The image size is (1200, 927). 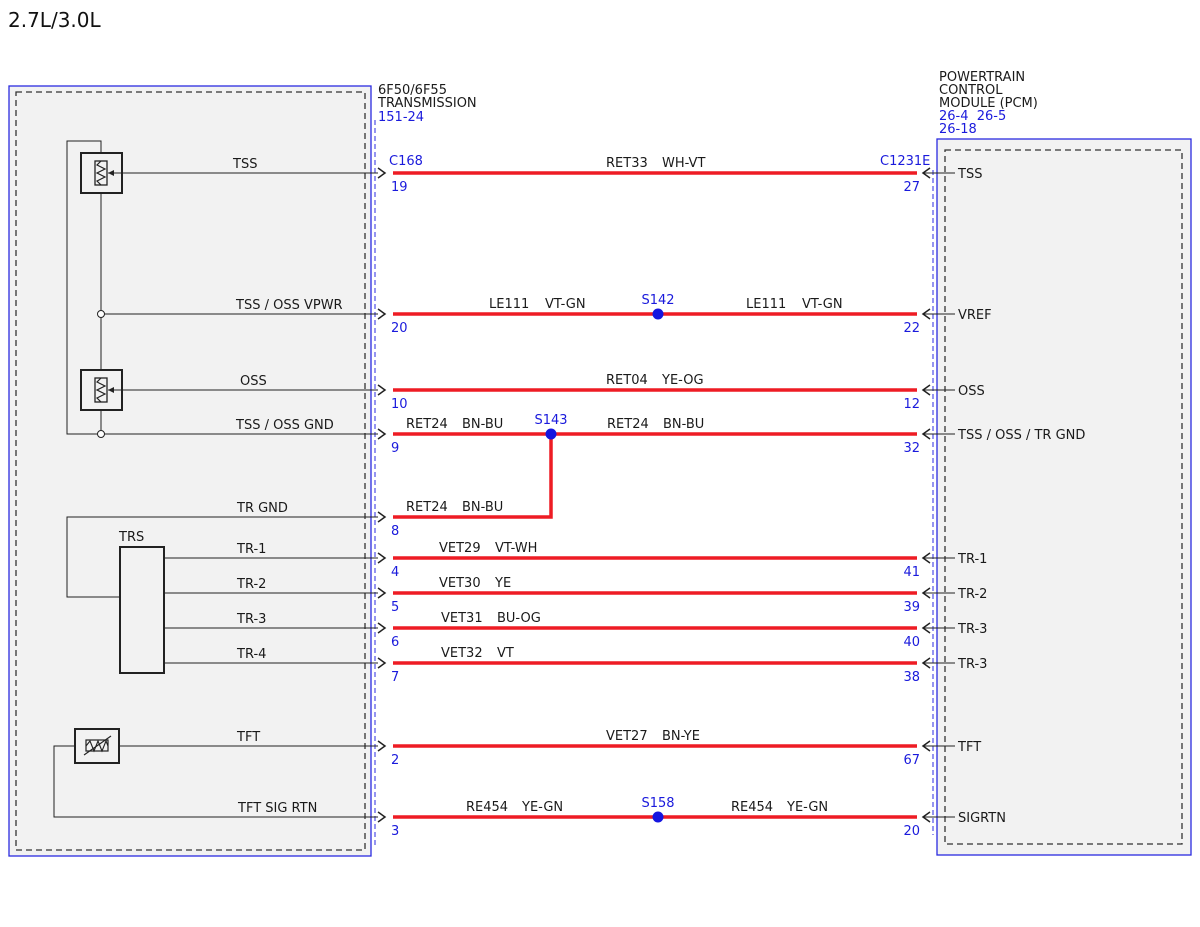 I want to click on tr3-right-label: TR-3, so click(x=972, y=629).